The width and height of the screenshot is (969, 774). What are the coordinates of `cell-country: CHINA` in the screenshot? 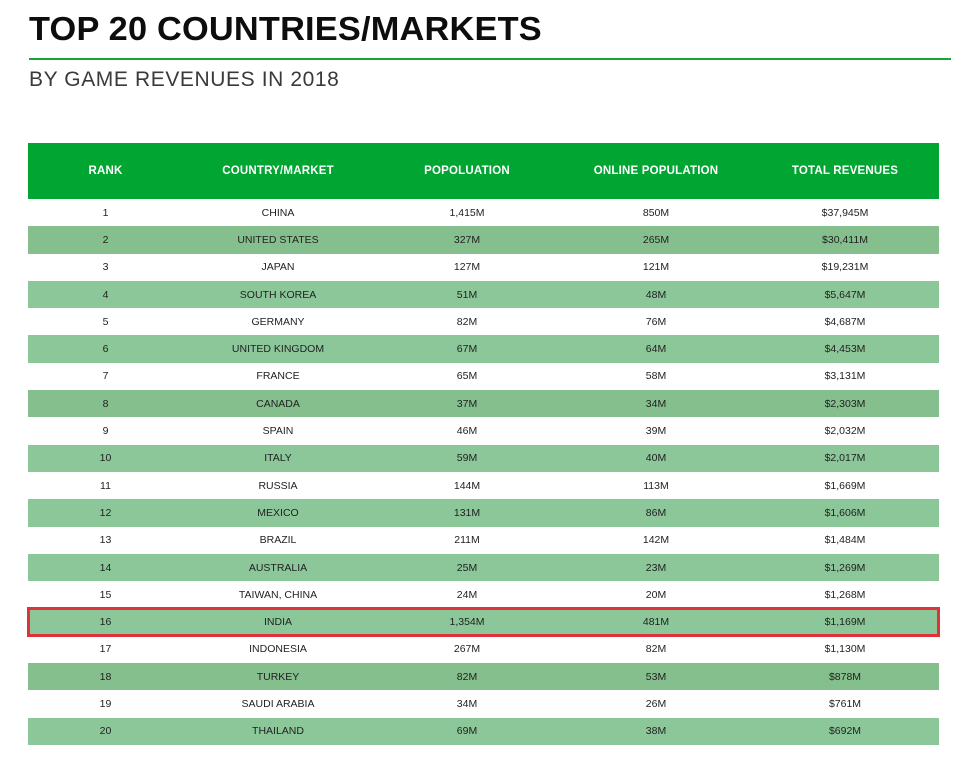 It's located at (278, 212).